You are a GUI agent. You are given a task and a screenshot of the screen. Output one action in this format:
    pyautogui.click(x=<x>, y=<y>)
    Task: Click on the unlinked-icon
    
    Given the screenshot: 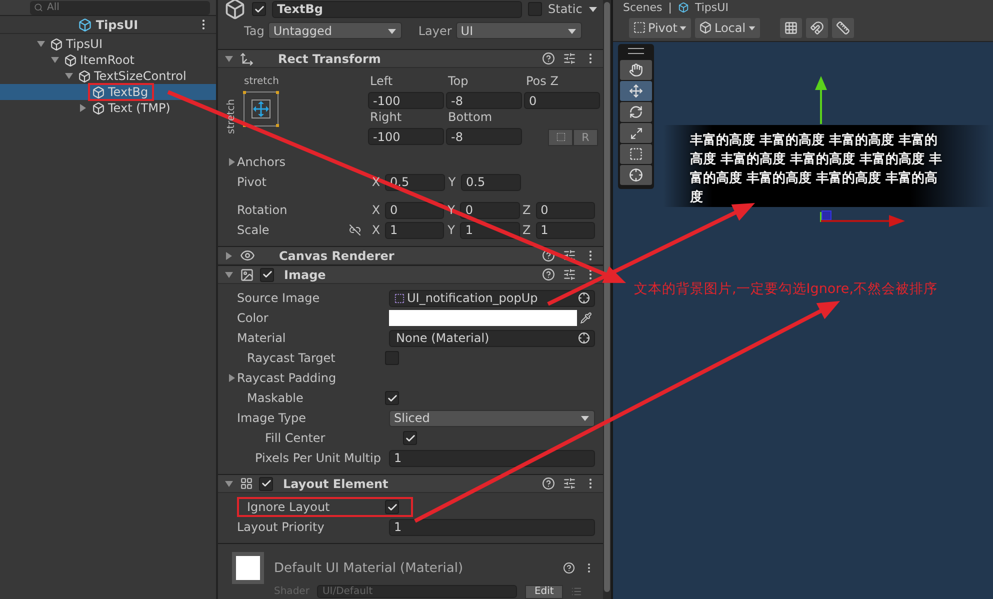 What is the action you would take?
    pyautogui.click(x=355, y=230)
    